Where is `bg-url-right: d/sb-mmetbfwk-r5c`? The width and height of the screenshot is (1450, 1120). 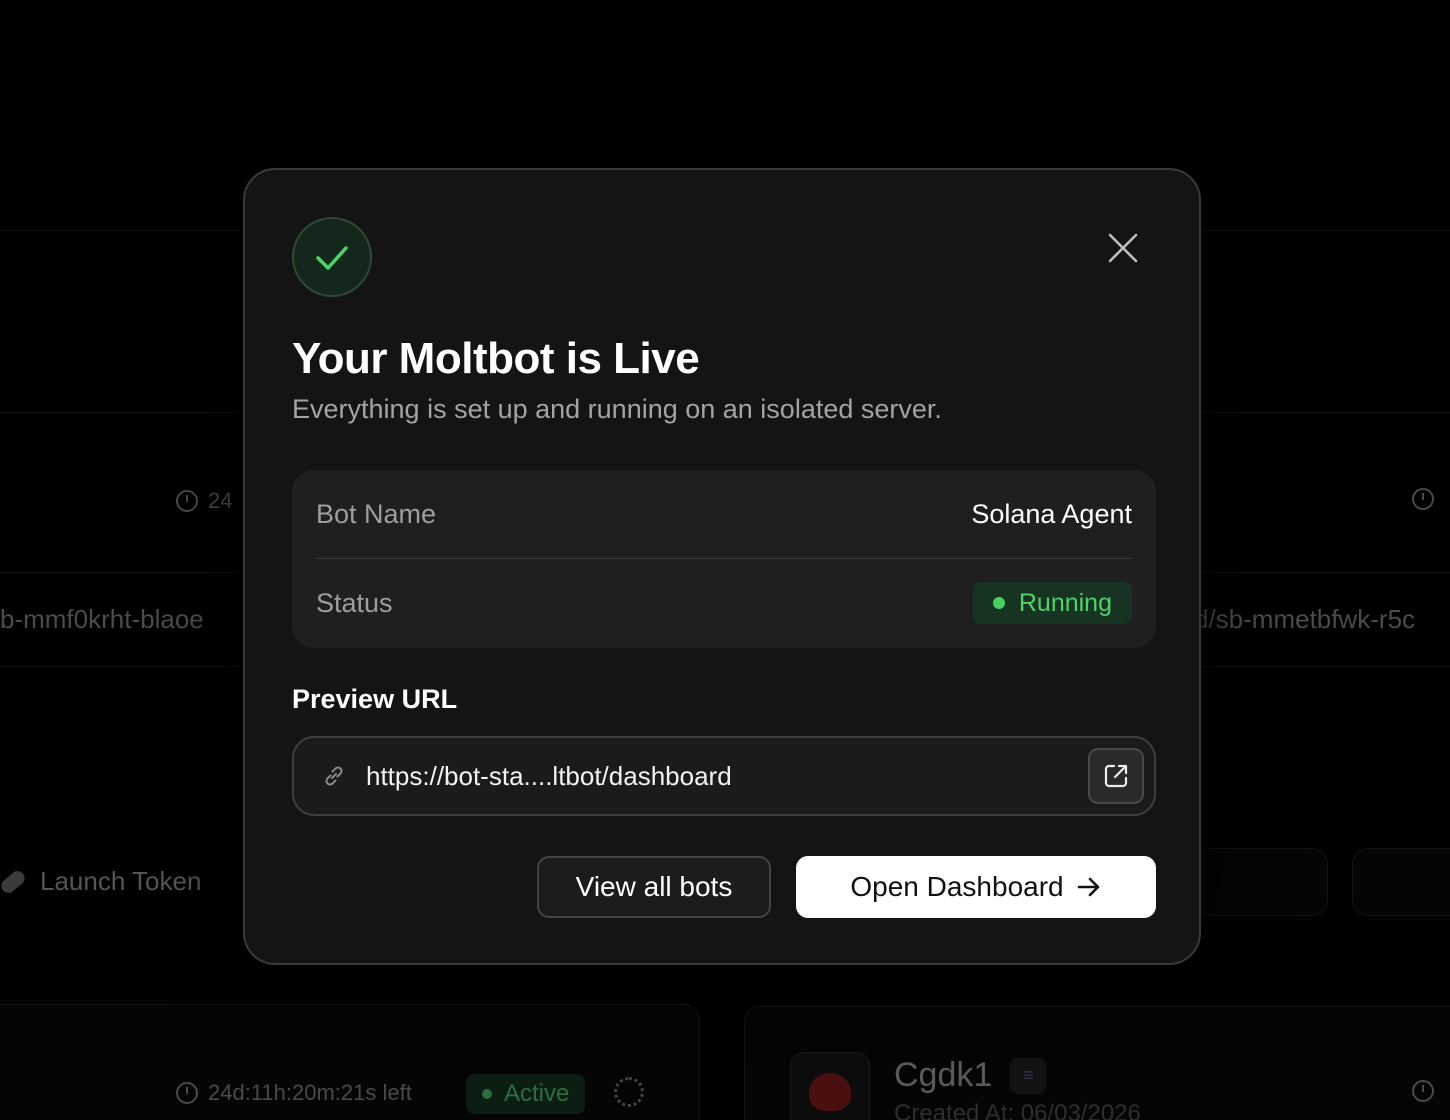
bg-url-right: d/sb-mmetbfwk-r5c is located at coordinates (1305, 619).